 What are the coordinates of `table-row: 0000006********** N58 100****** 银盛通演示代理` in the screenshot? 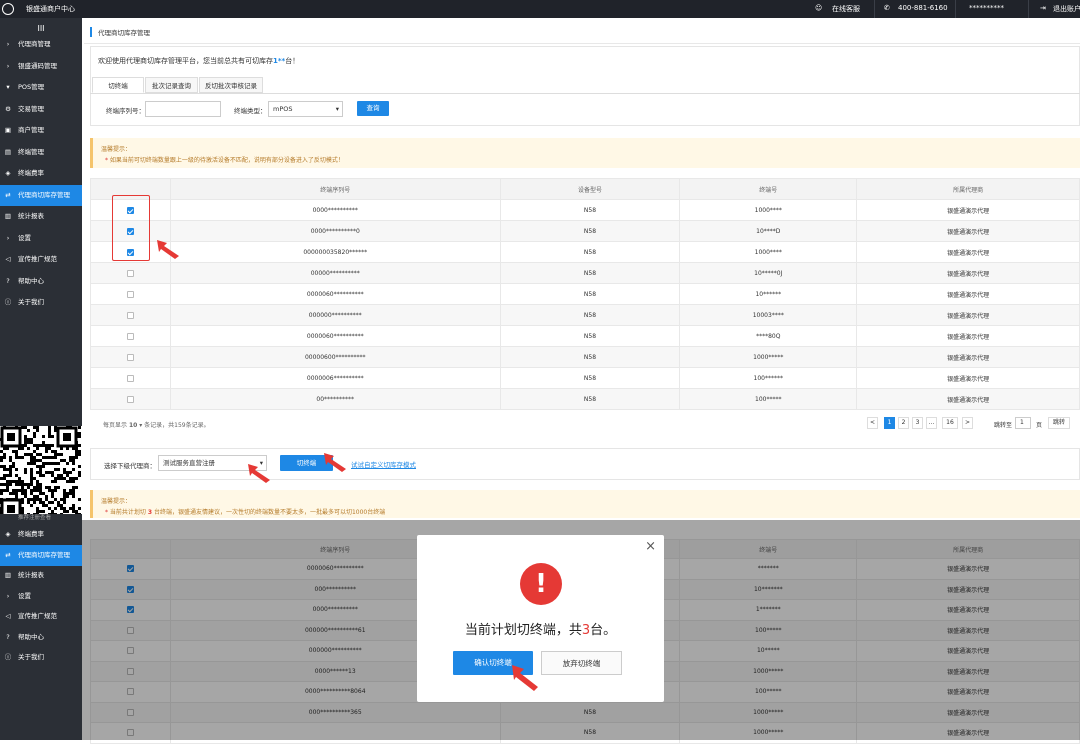 It's located at (585, 378).